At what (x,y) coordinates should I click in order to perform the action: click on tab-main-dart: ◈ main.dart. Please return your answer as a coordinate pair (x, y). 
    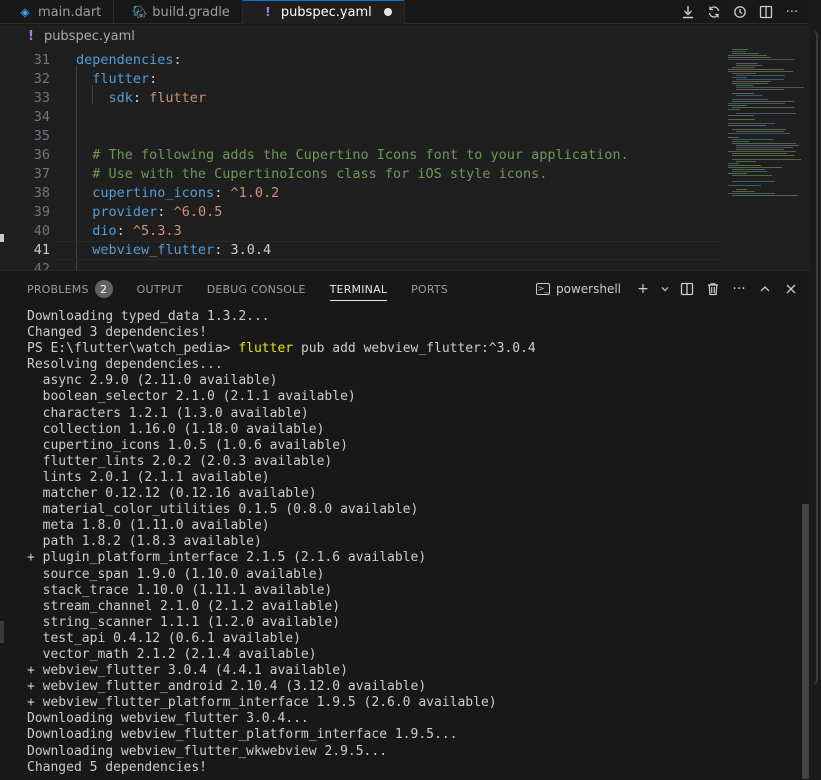
    Looking at the image, I should click on (57, 12).